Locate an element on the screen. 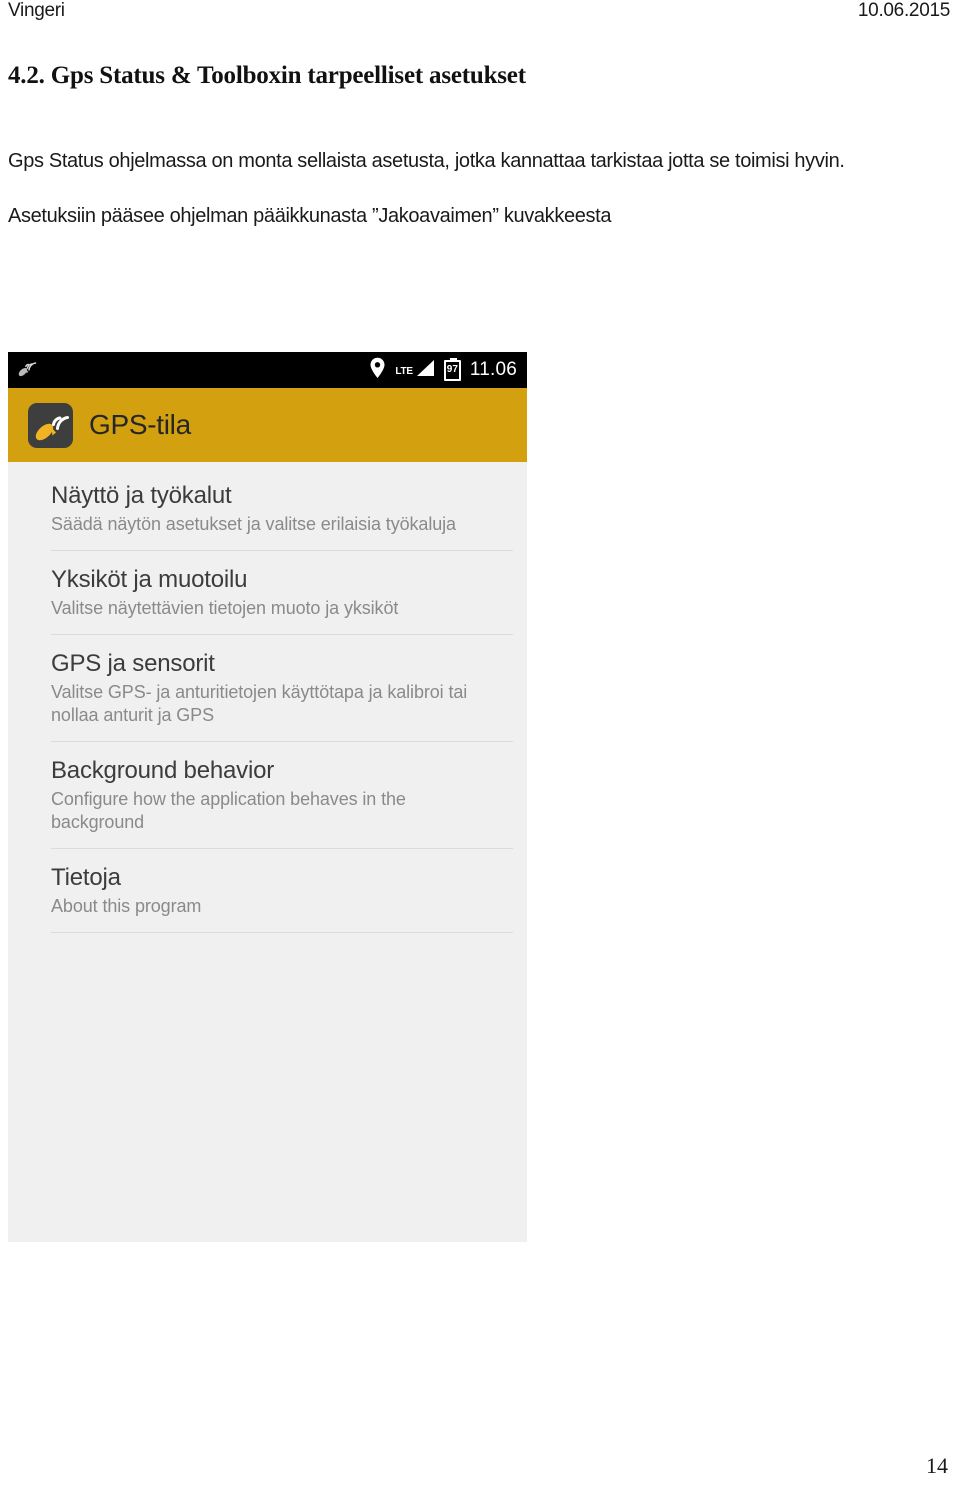 This screenshot has width=960, height=1487. network-signal-indicator: LTE is located at coordinates (415, 370).